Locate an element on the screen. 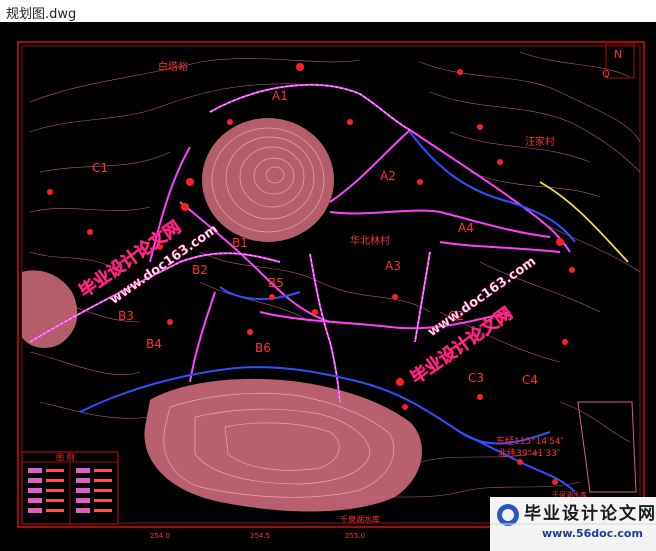 This screenshot has width=656, height=551. legend-title: 图 例 is located at coordinates (65, 457).